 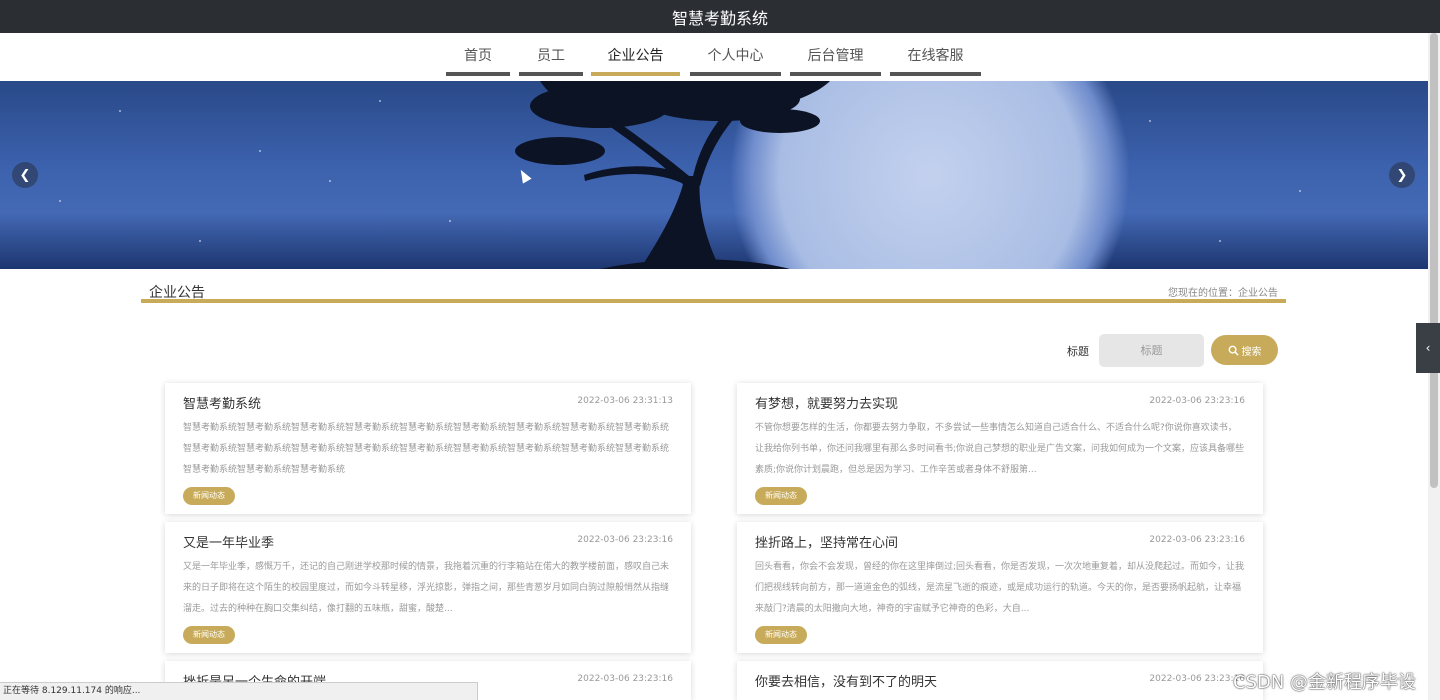 What do you see at coordinates (177, 293) in the screenshot?
I see `section-title: 企业公告` at bounding box center [177, 293].